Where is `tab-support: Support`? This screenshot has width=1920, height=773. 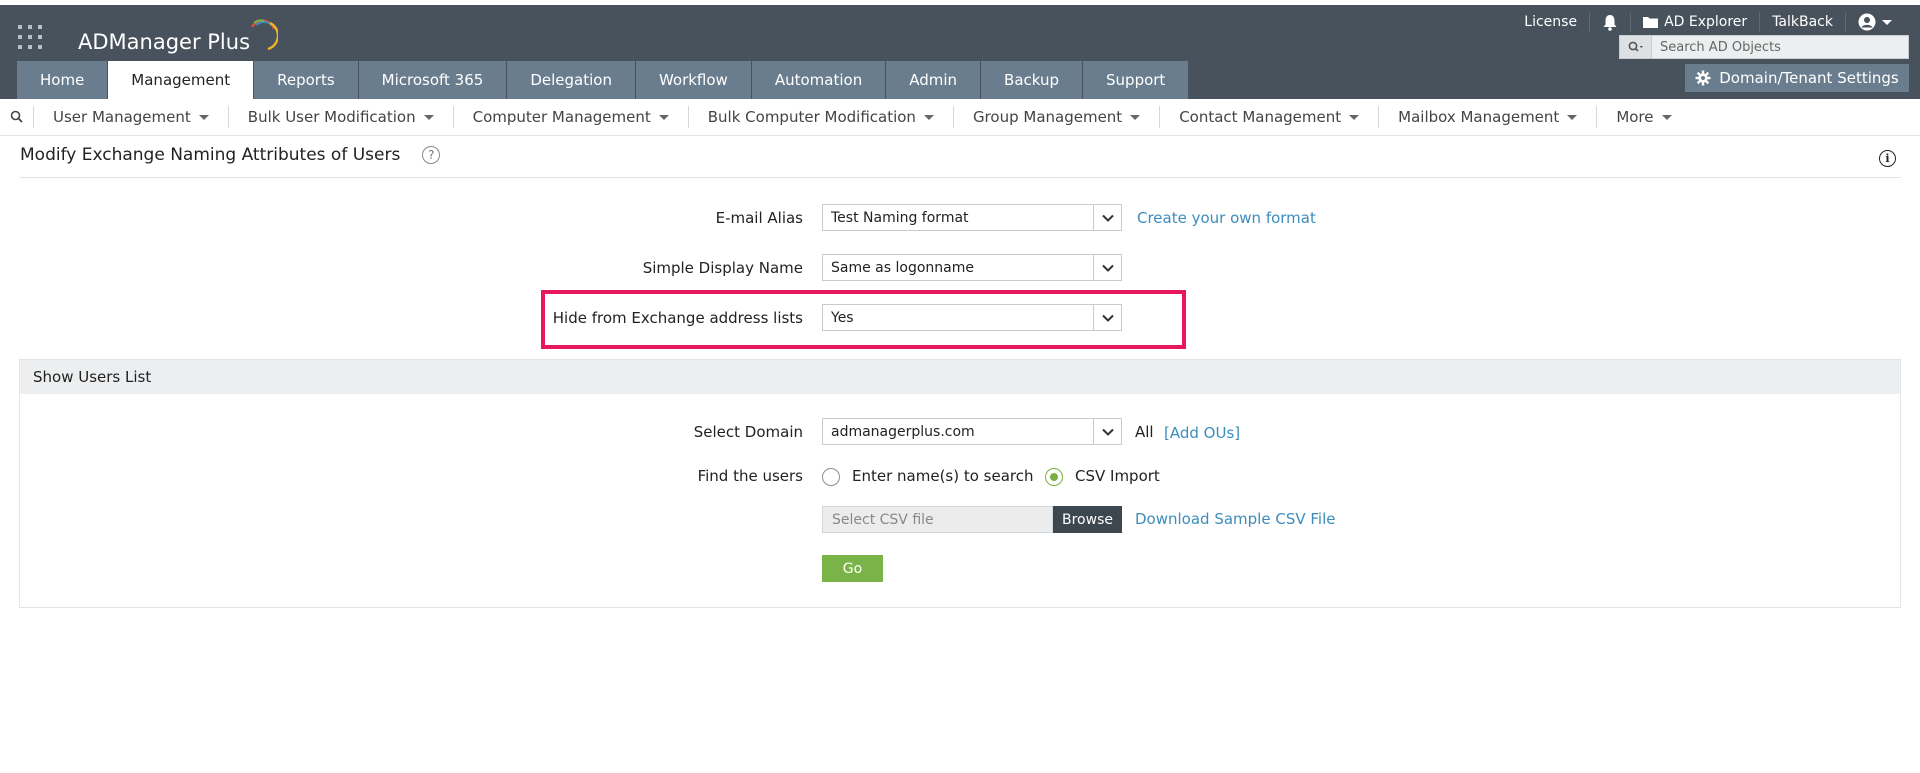 tab-support: Support is located at coordinates (1136, 80).